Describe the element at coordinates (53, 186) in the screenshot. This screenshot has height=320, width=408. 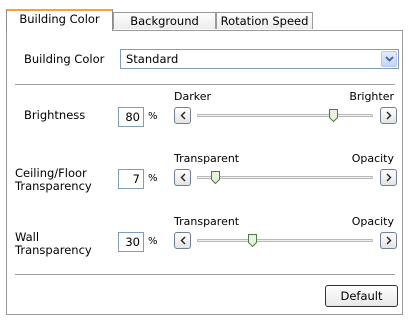
I see `ceiling-floor-label-line2: Transparency` at that location.